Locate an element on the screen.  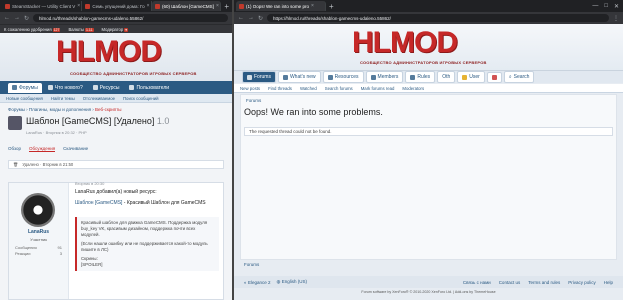
nav-resources: Resources is located at coordinates (343, 77).